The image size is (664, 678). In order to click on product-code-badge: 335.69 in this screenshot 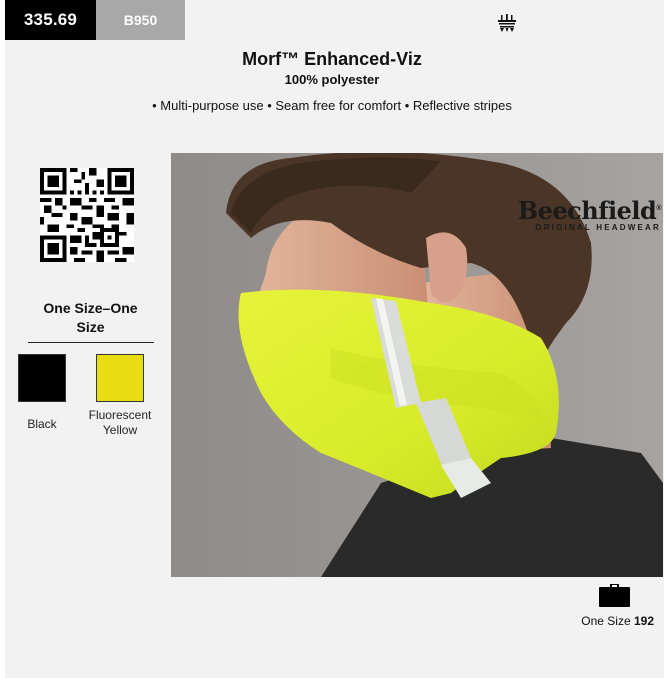, I will do `click(50, 20)`.